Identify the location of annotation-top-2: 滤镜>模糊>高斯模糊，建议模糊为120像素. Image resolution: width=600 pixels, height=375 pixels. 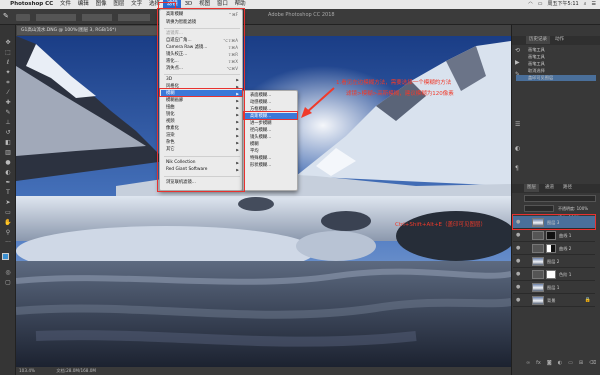
(400, 94).